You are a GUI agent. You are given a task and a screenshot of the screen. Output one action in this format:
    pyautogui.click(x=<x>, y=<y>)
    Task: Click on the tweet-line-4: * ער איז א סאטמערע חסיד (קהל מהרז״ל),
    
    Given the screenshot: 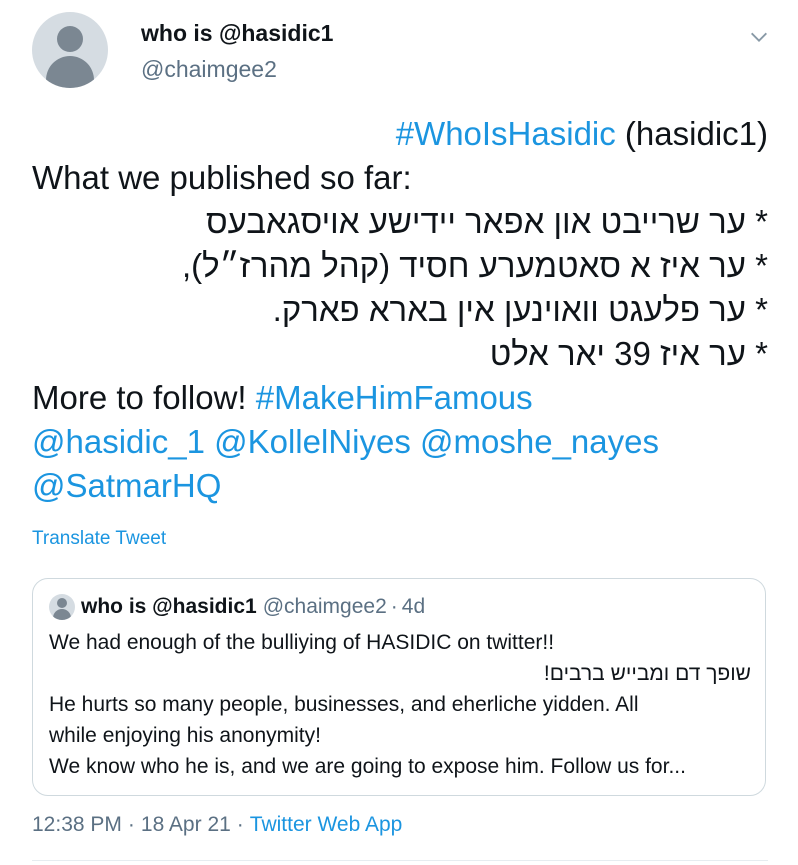 What is the action you would take?
    pyautogui.click(x=475, y=265)
    